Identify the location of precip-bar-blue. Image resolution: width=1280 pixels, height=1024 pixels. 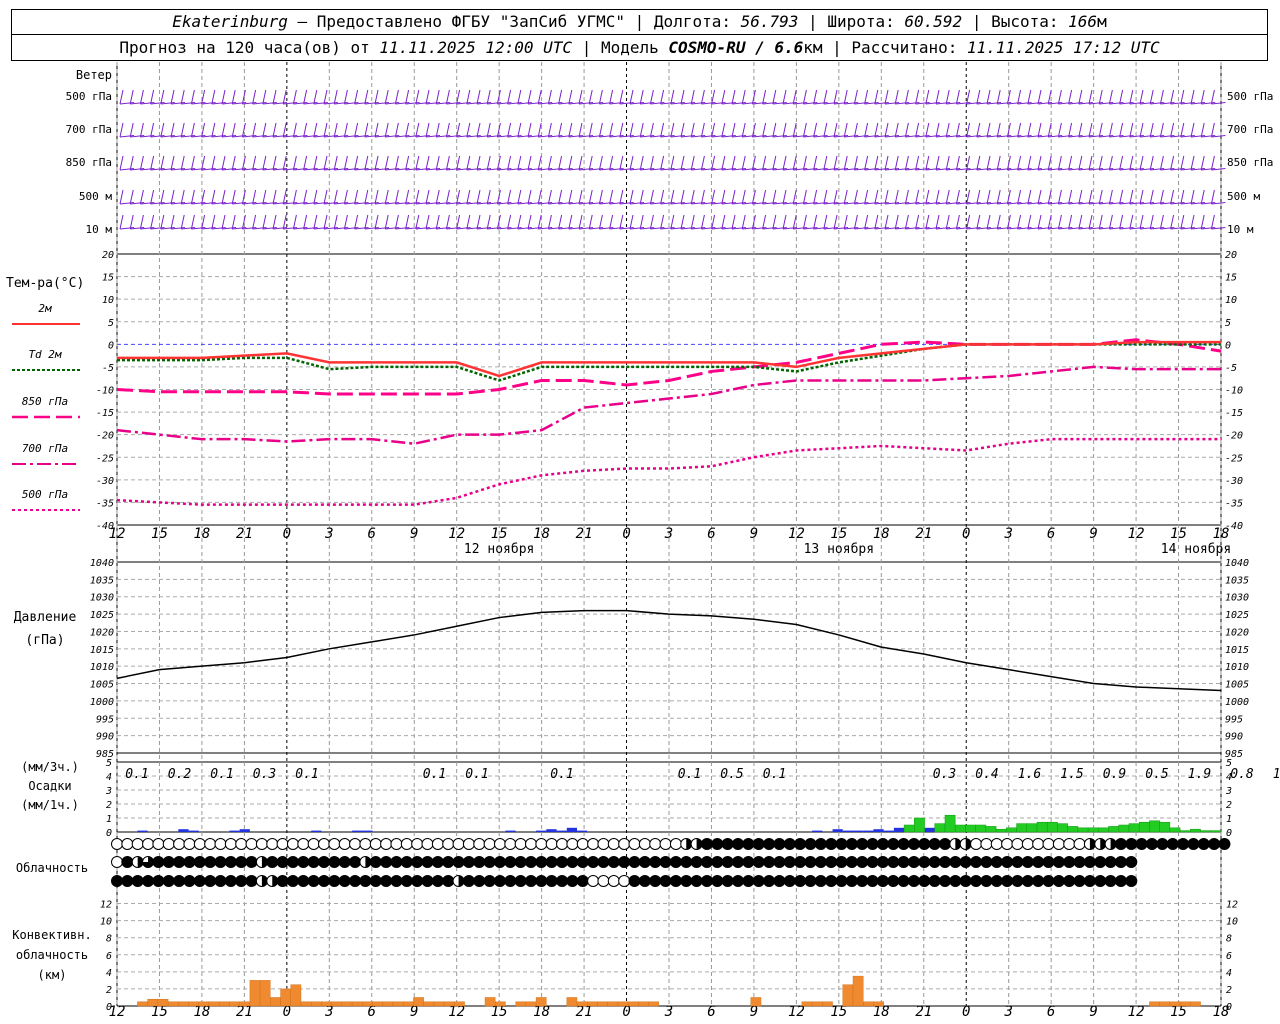
(868, 831).